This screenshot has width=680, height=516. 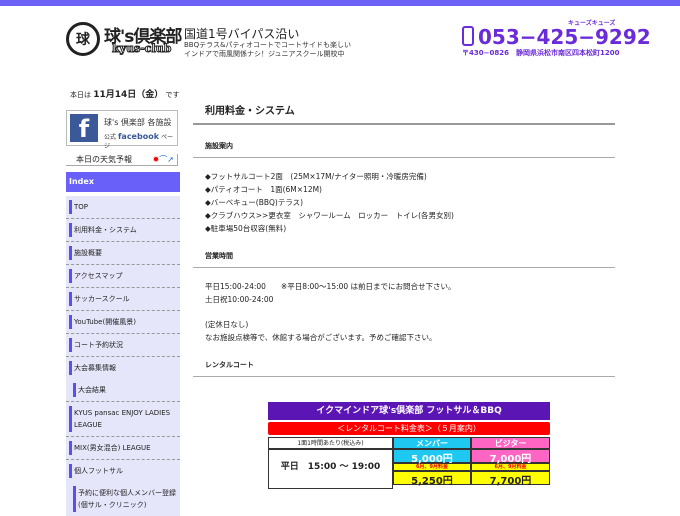 I want to click on facebook-banner: f 球's 倶楽部 各施設 公式 facebook ページ, so click(x=122, y=130).